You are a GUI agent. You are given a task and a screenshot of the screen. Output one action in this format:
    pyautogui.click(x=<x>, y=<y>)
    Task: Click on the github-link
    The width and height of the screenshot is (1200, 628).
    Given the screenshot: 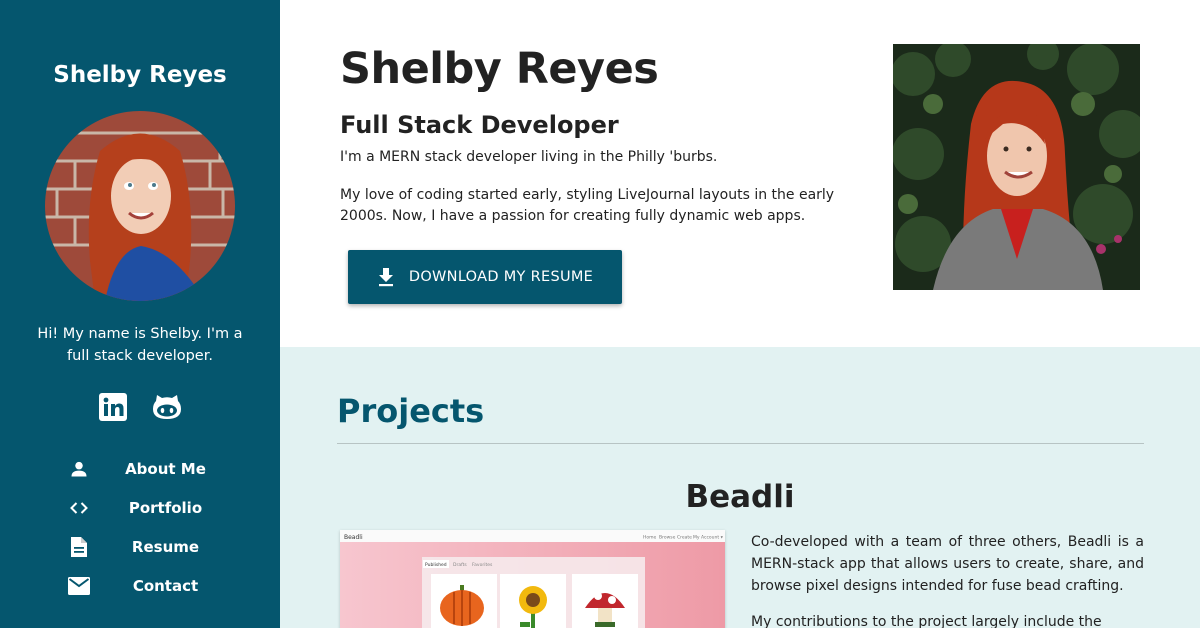 What is the action you would take?
    pyautogui.click(x=167, y=407)
    